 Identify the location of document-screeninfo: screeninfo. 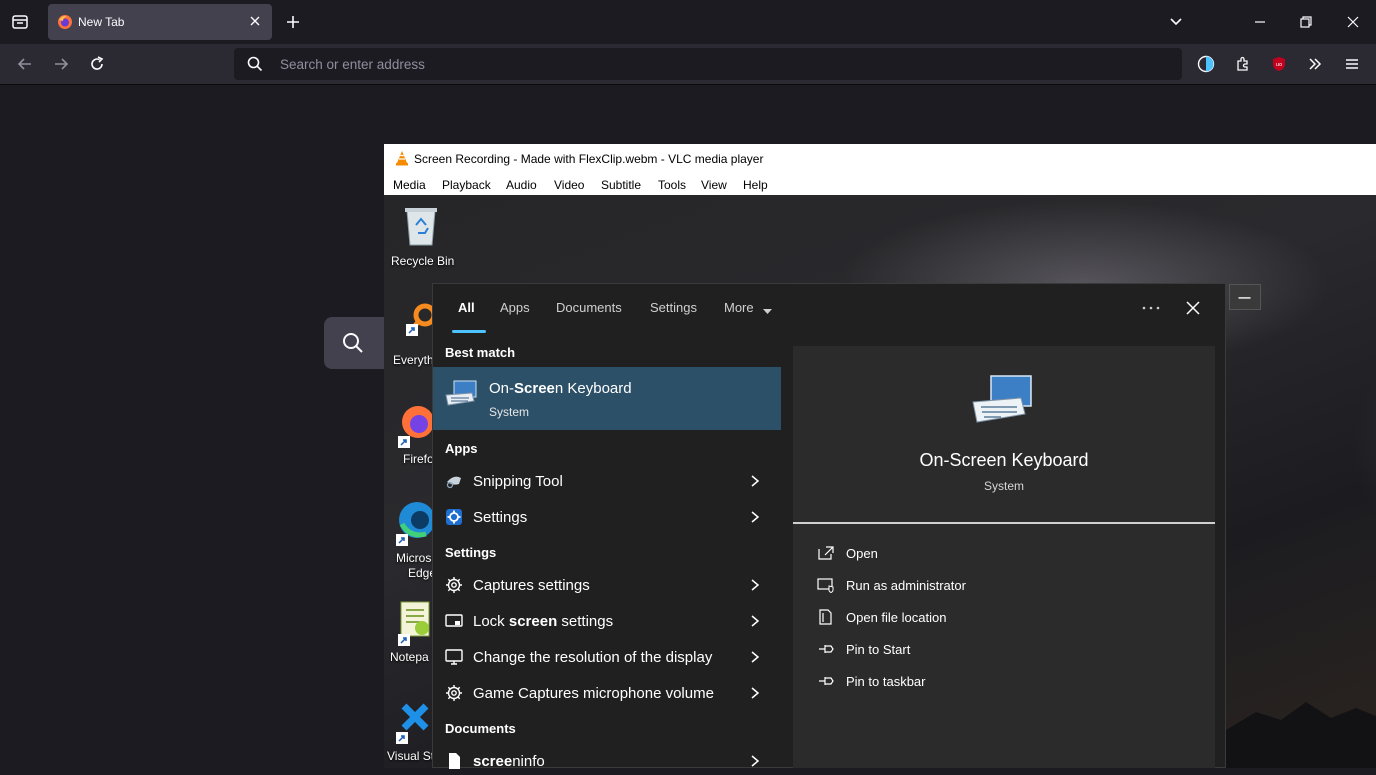
(509, 761).